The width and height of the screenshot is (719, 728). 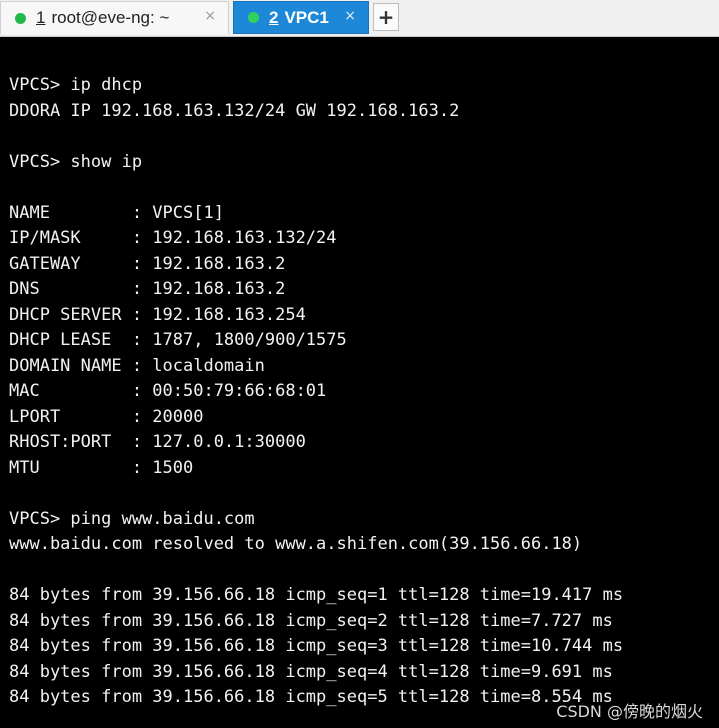 I want to click on terminal-line: RHOST:PORT : 127.0.0.1:30000, so click(x=157, y=442).